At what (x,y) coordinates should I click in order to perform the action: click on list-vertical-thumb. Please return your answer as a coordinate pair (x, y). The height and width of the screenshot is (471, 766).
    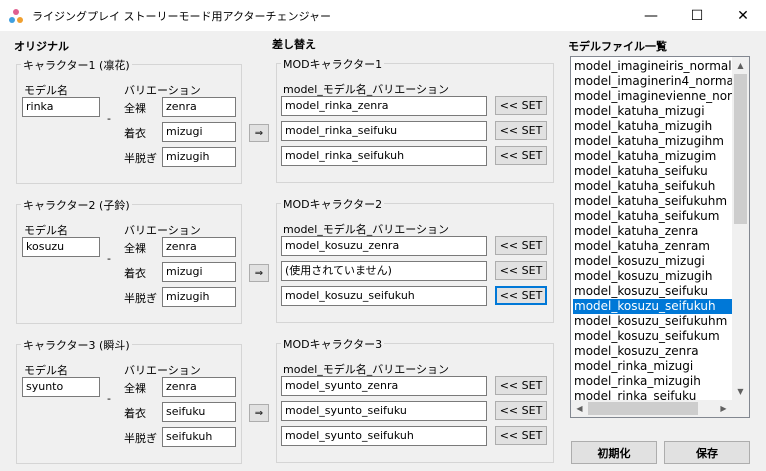
    Looking at the image, I should click on (740, 149).